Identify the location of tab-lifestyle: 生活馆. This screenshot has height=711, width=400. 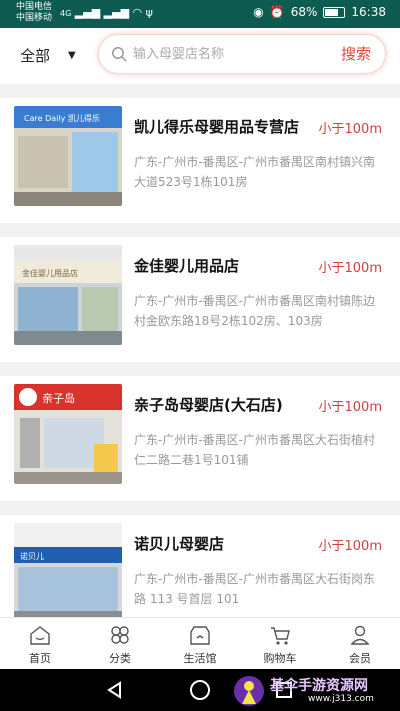
(200, 643).